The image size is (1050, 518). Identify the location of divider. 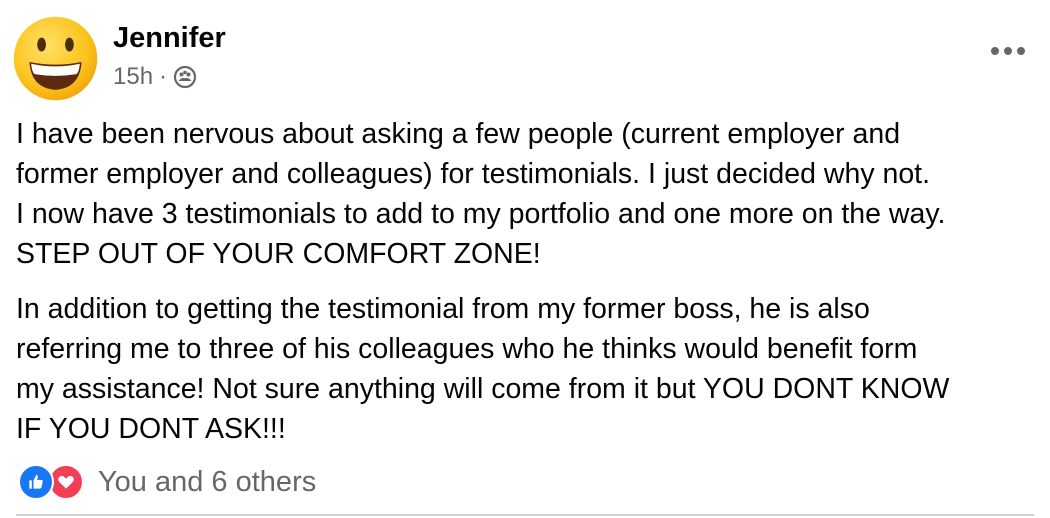
(525, 515).